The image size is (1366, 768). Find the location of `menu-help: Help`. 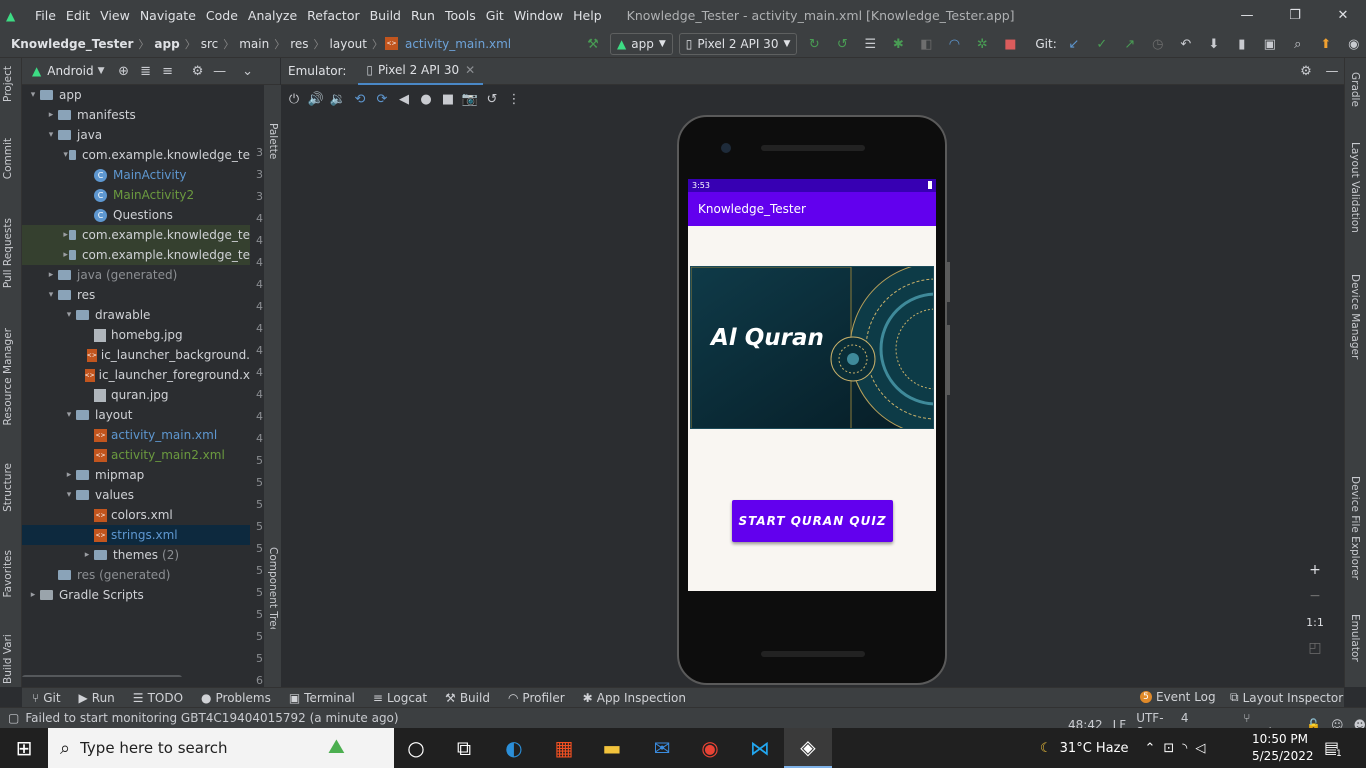

menu-help: Help is located at coordinates (587, 15).